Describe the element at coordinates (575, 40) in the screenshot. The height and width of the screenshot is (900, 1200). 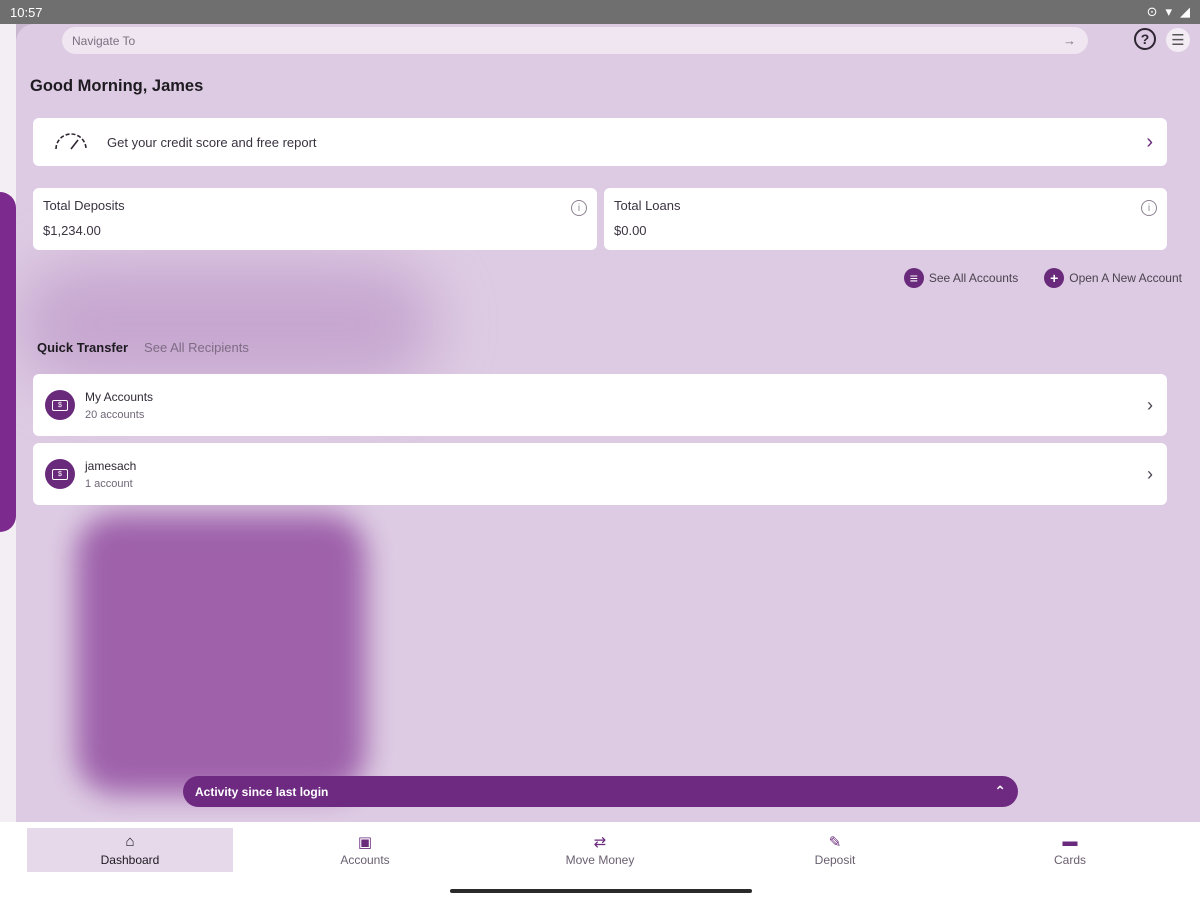
I see `navigate-search-bar: Navigate To →` at that location.